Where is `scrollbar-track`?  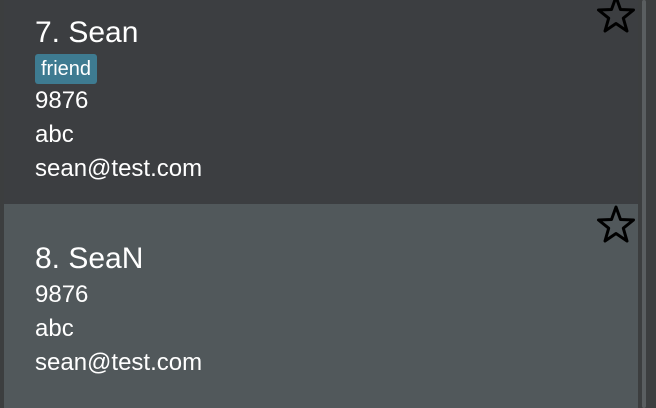
scrollbar-track is located at coordinates (647, 204).